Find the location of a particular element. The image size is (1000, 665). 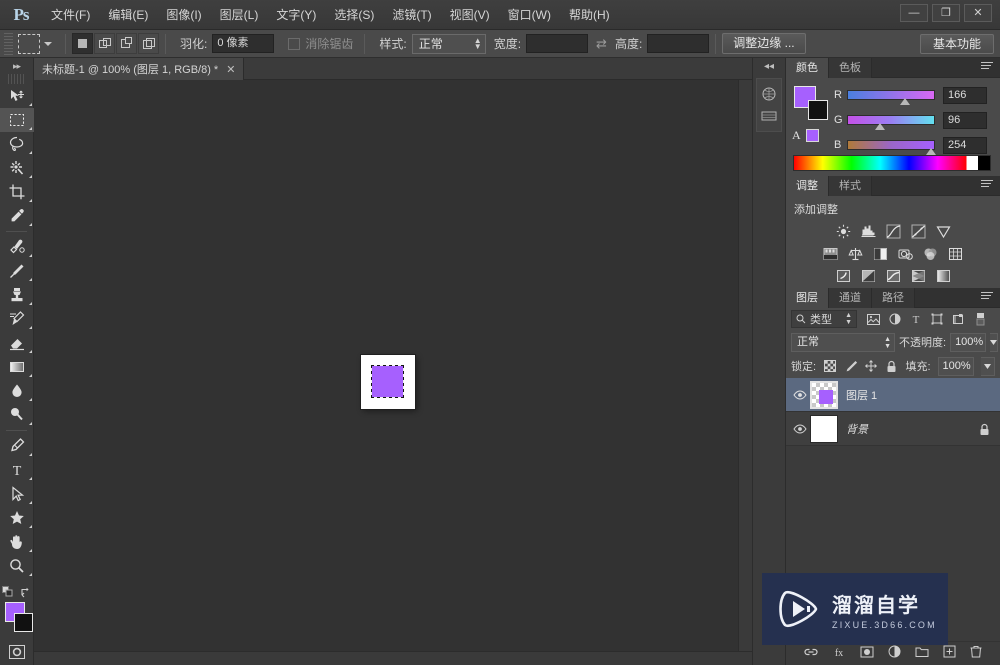

delete-layer-icon is located at coordinates (976, 654).